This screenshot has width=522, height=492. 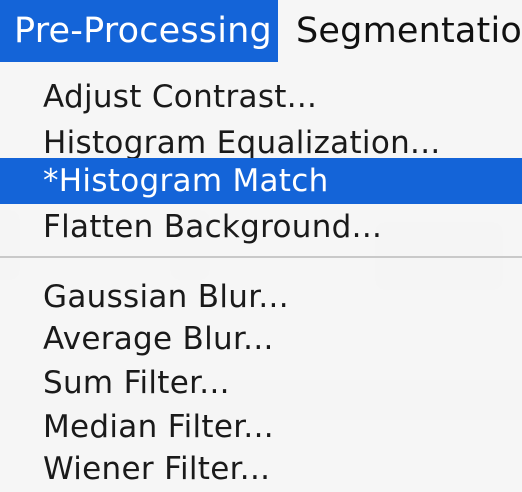 I want to click on menu-bar: Pre-Processing Segmentation, so click(x=261, y=31).